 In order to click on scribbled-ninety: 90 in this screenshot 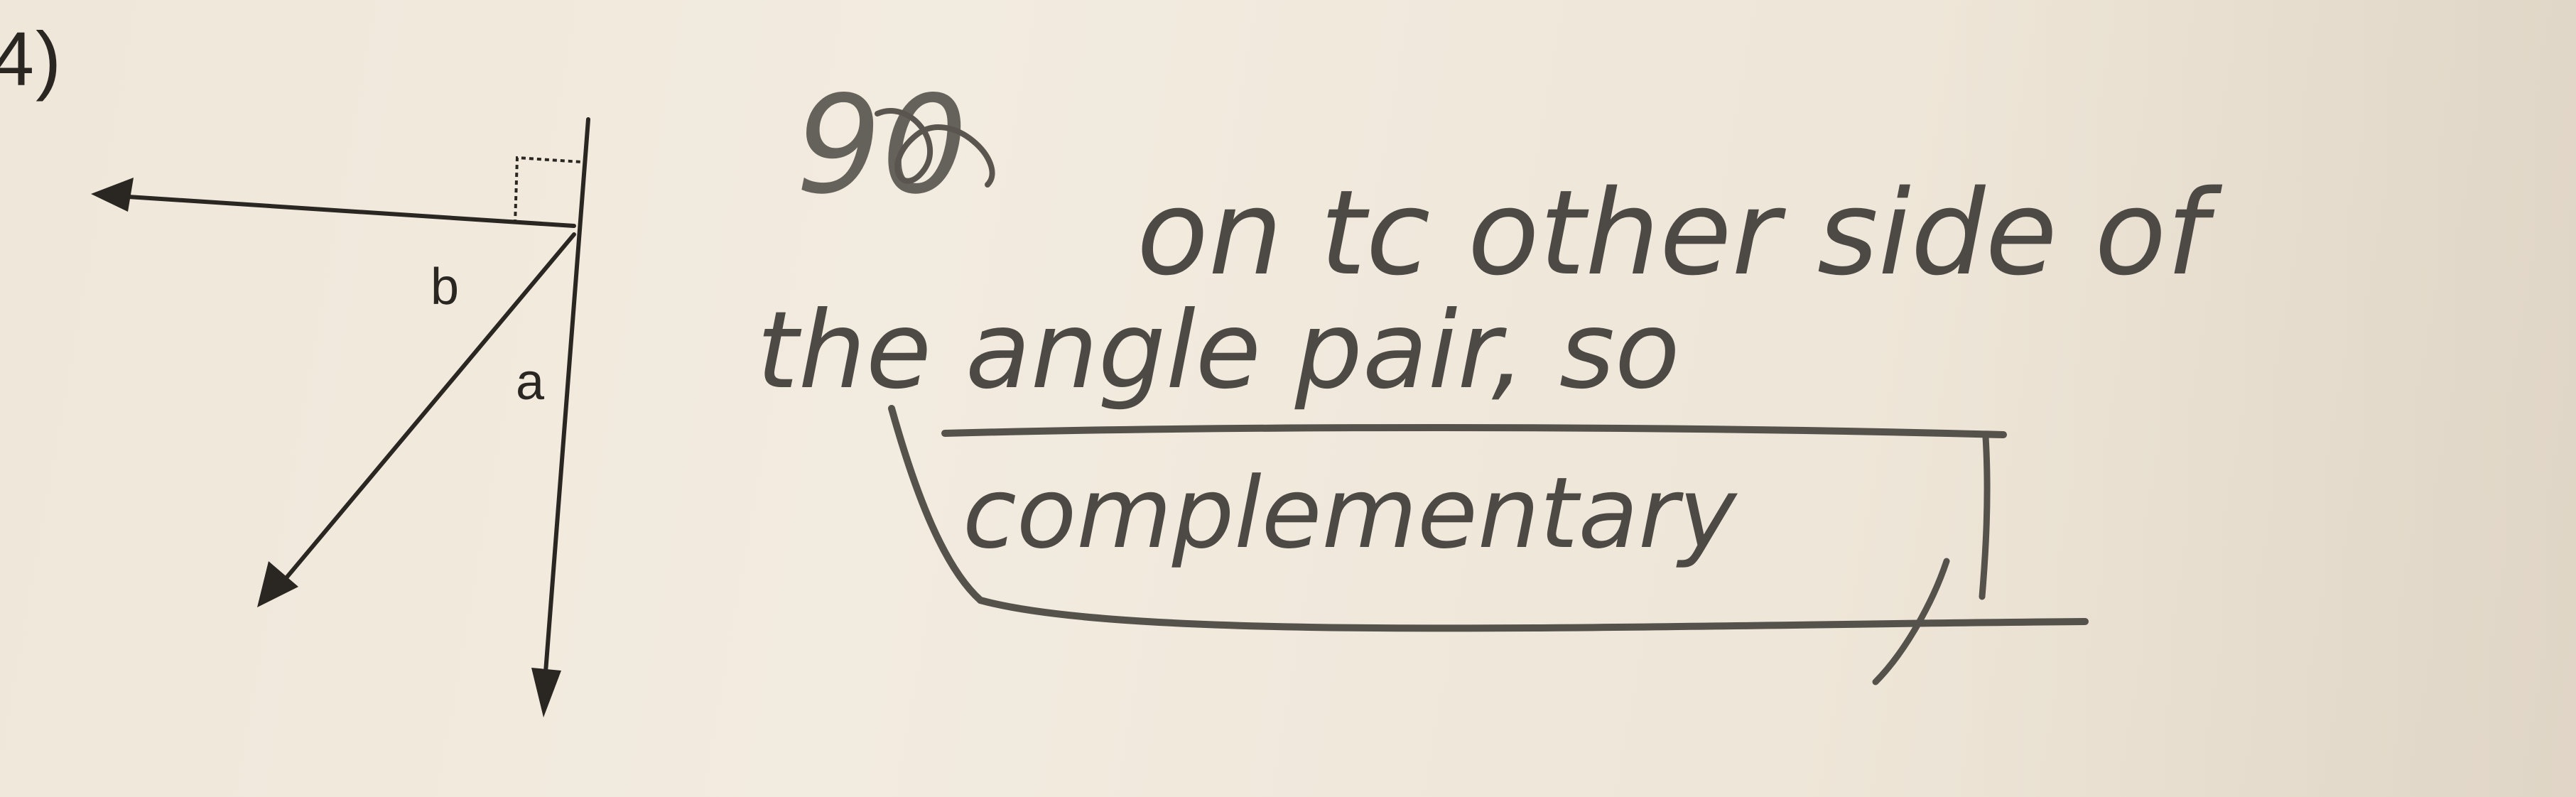, I will do `click(882, 145)`.